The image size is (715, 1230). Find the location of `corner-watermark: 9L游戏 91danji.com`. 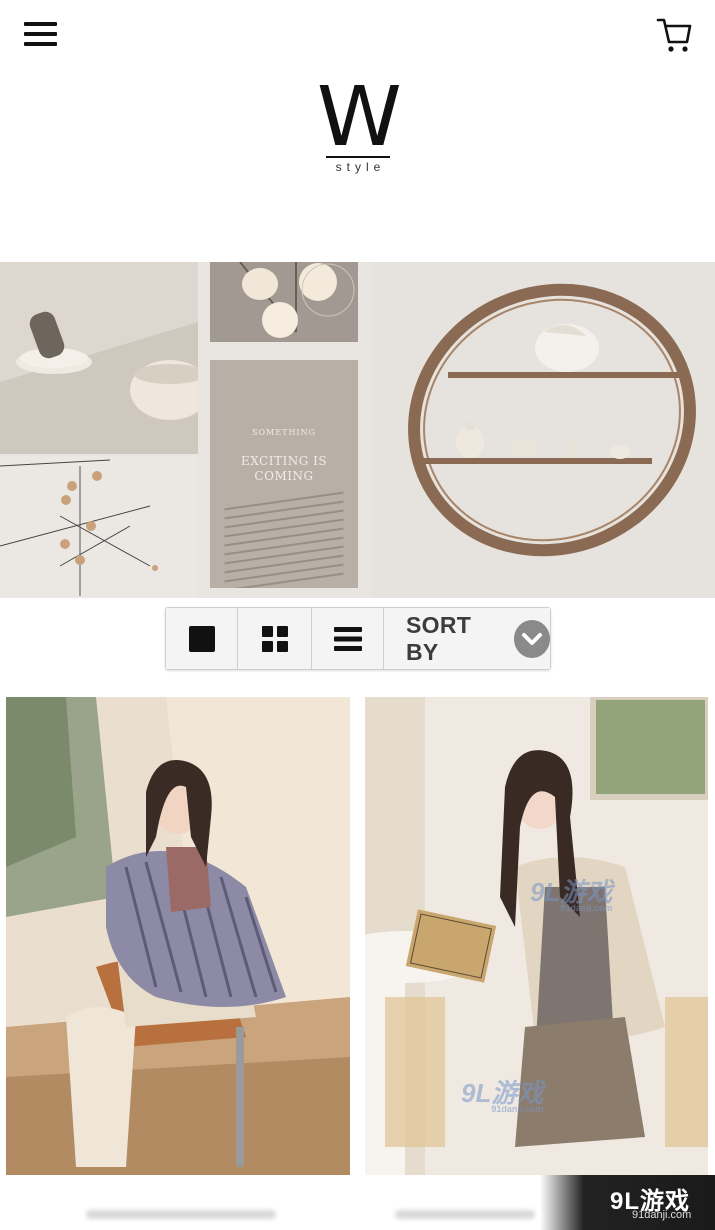

corner-watermark: 9L游戏 91danji.com is located at coordinates (627, 1202).